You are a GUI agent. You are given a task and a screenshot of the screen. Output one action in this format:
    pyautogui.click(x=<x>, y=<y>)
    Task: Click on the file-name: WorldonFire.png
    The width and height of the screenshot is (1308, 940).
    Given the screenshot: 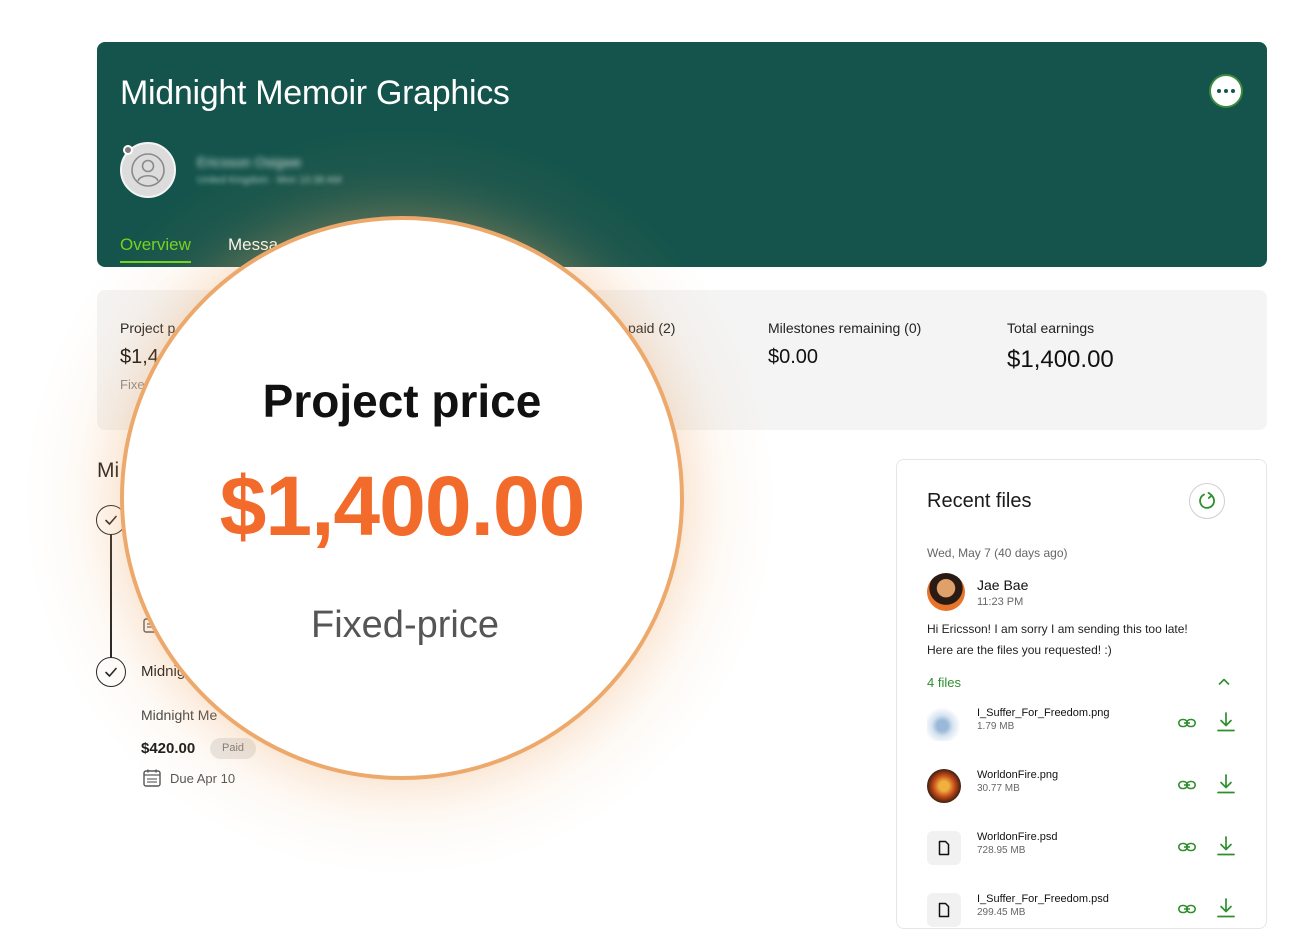 What is the action you would take?
    pyautogui.click(x=1018, y=775)
    